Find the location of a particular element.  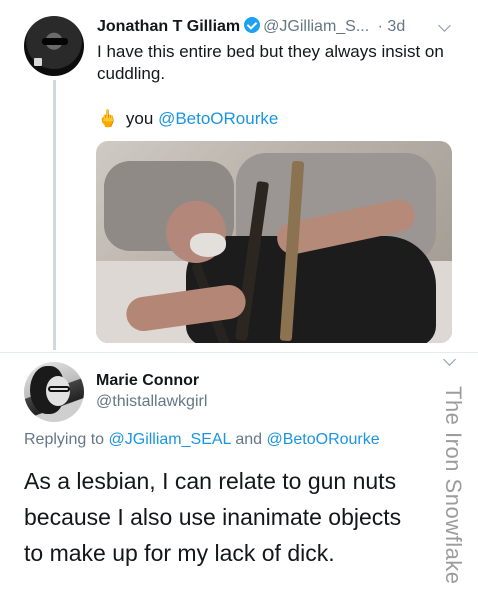

display-name: Marie Connor is located at coordinates (147, 381).